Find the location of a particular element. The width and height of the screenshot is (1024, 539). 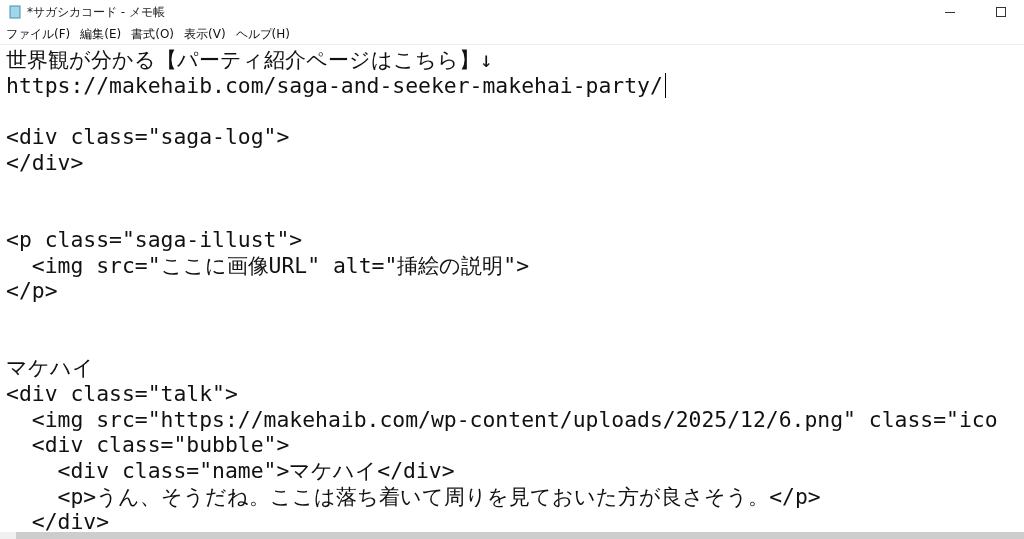

text-line: <p class="saga-illust"> is located at coordinates (155, 239).